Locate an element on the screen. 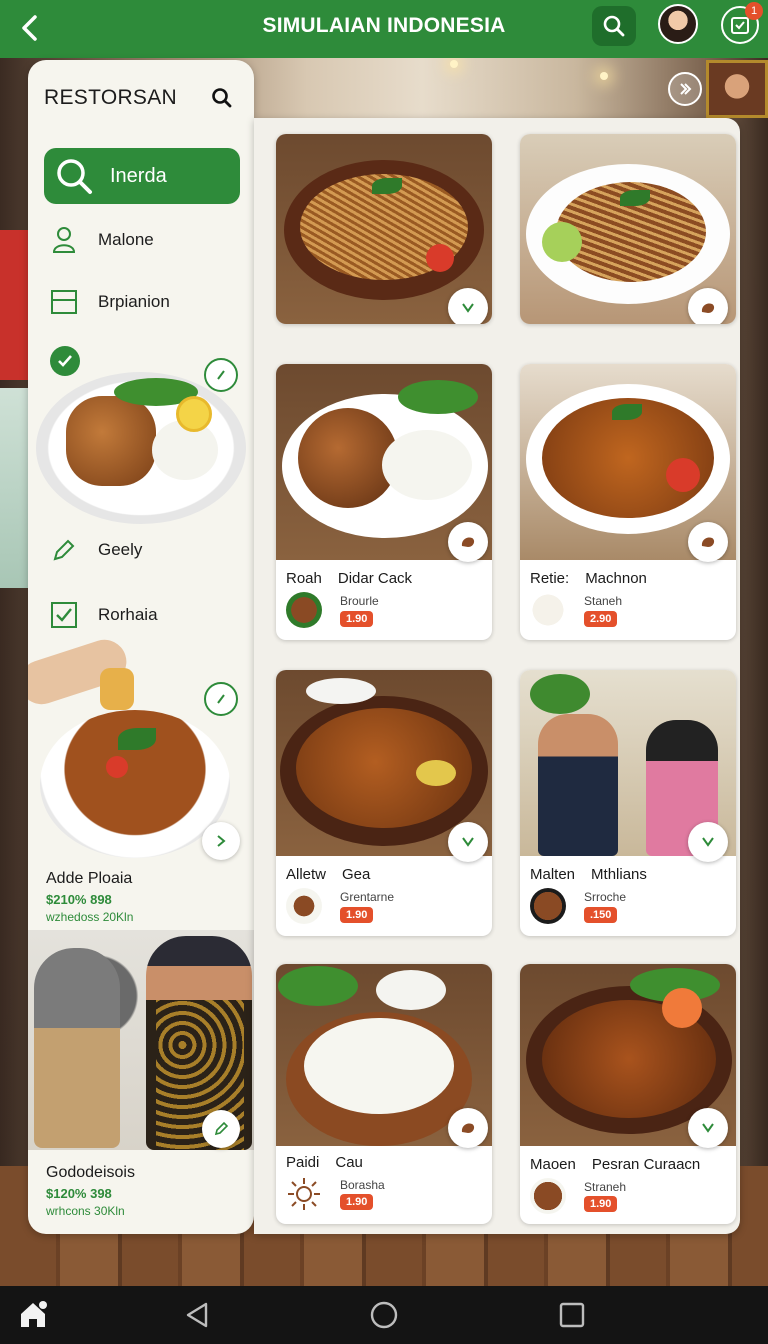 This screenshot has height=1344, width=768. sidebar-item-label: Rorhaia is located at coordinates (128, 614).